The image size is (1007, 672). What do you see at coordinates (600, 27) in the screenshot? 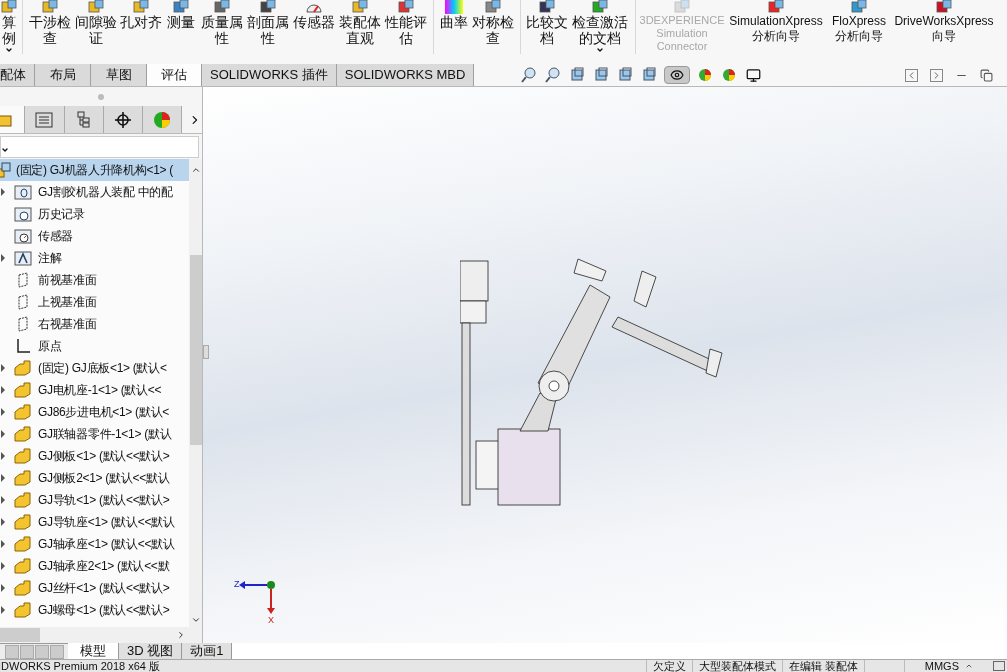
I see `ribbon-button: 检查激活的文档` at bounding box center [600, 27].